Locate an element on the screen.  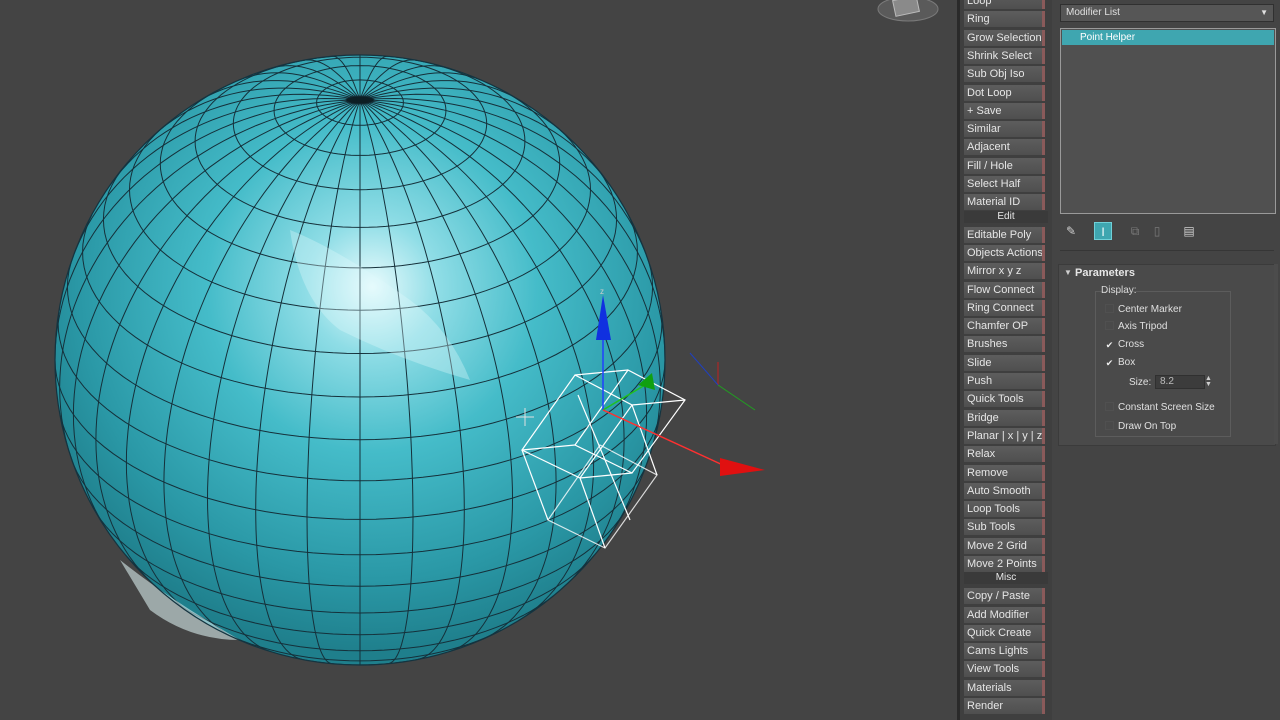
toolbar-button-quick-create: Quick Create is located at coordinates (1004, 633).